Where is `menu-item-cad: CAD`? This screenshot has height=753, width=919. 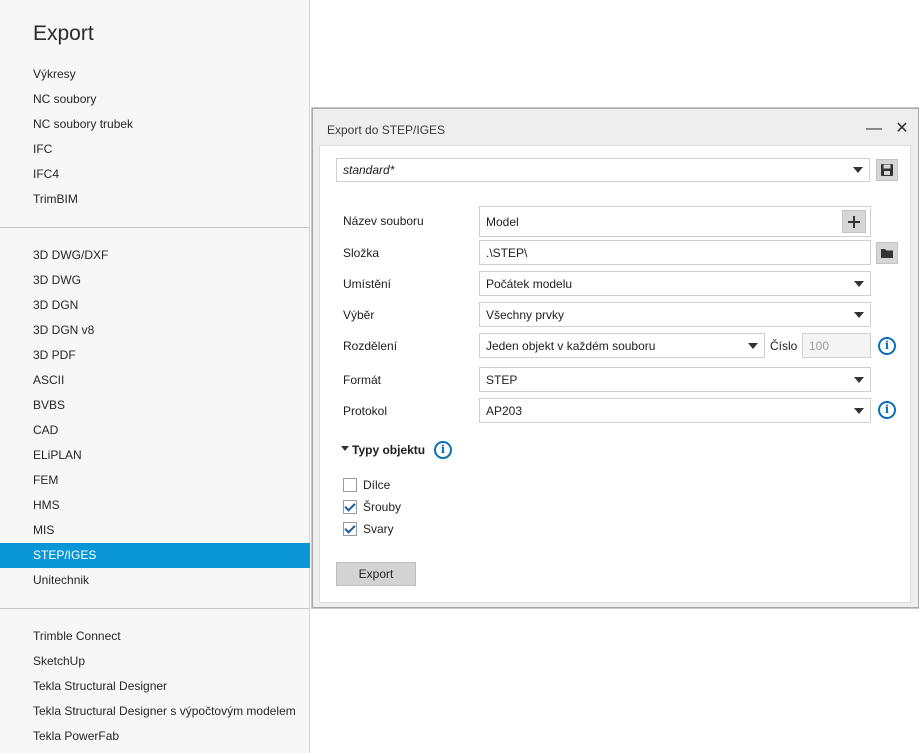
menu-item-cad: CAD is located at coordinates (155, 430).